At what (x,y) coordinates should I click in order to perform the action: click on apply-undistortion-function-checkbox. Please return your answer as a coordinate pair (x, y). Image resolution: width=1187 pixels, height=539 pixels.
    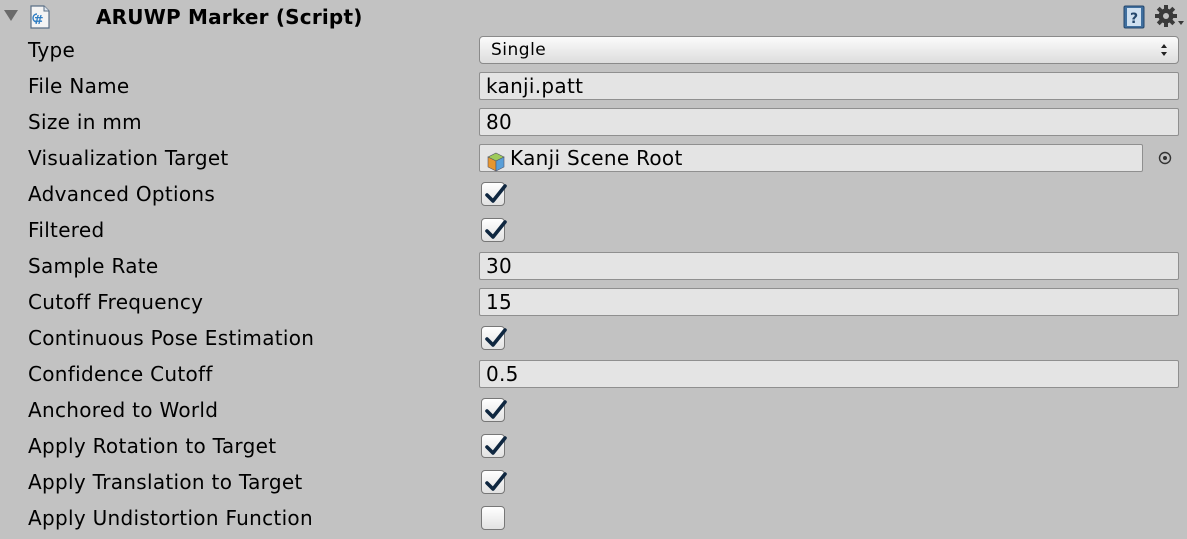
    Looking at the image, I should click on (493, 518).